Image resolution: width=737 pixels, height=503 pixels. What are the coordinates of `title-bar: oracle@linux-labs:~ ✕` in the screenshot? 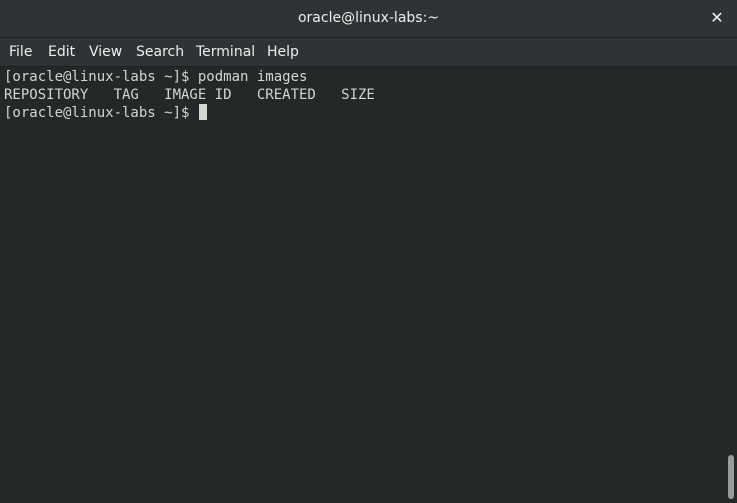 It's located at (368, 19).